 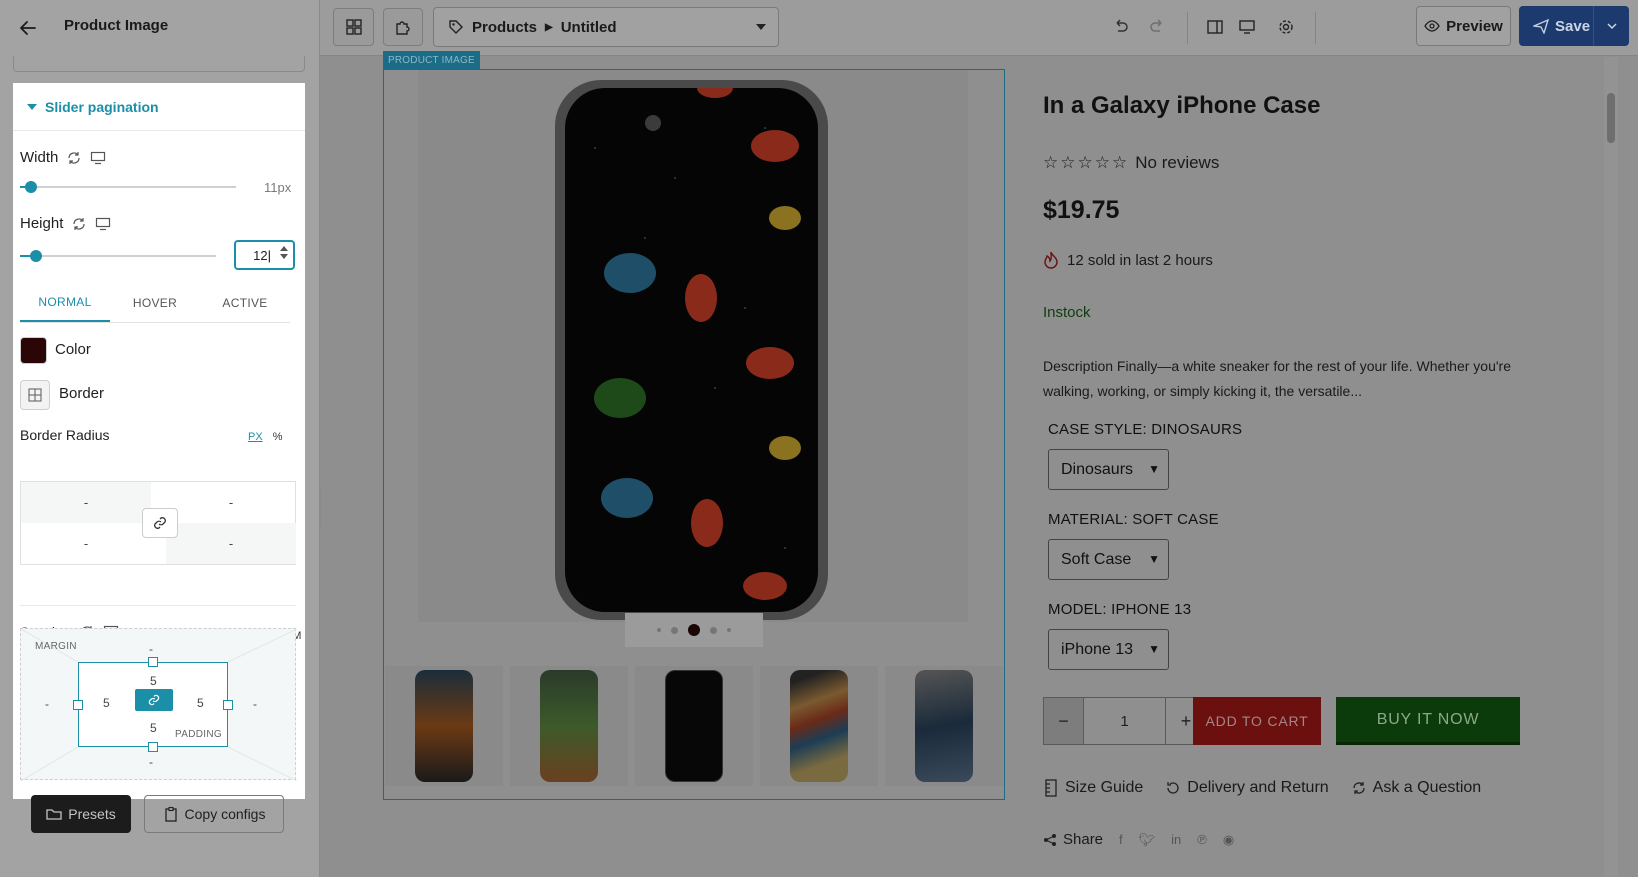 What do you see at coordinates (1140, 260) in the screenshot?
I see `sold-text: 12 sold in last 2 hours` at bounding box center [1140, 260].